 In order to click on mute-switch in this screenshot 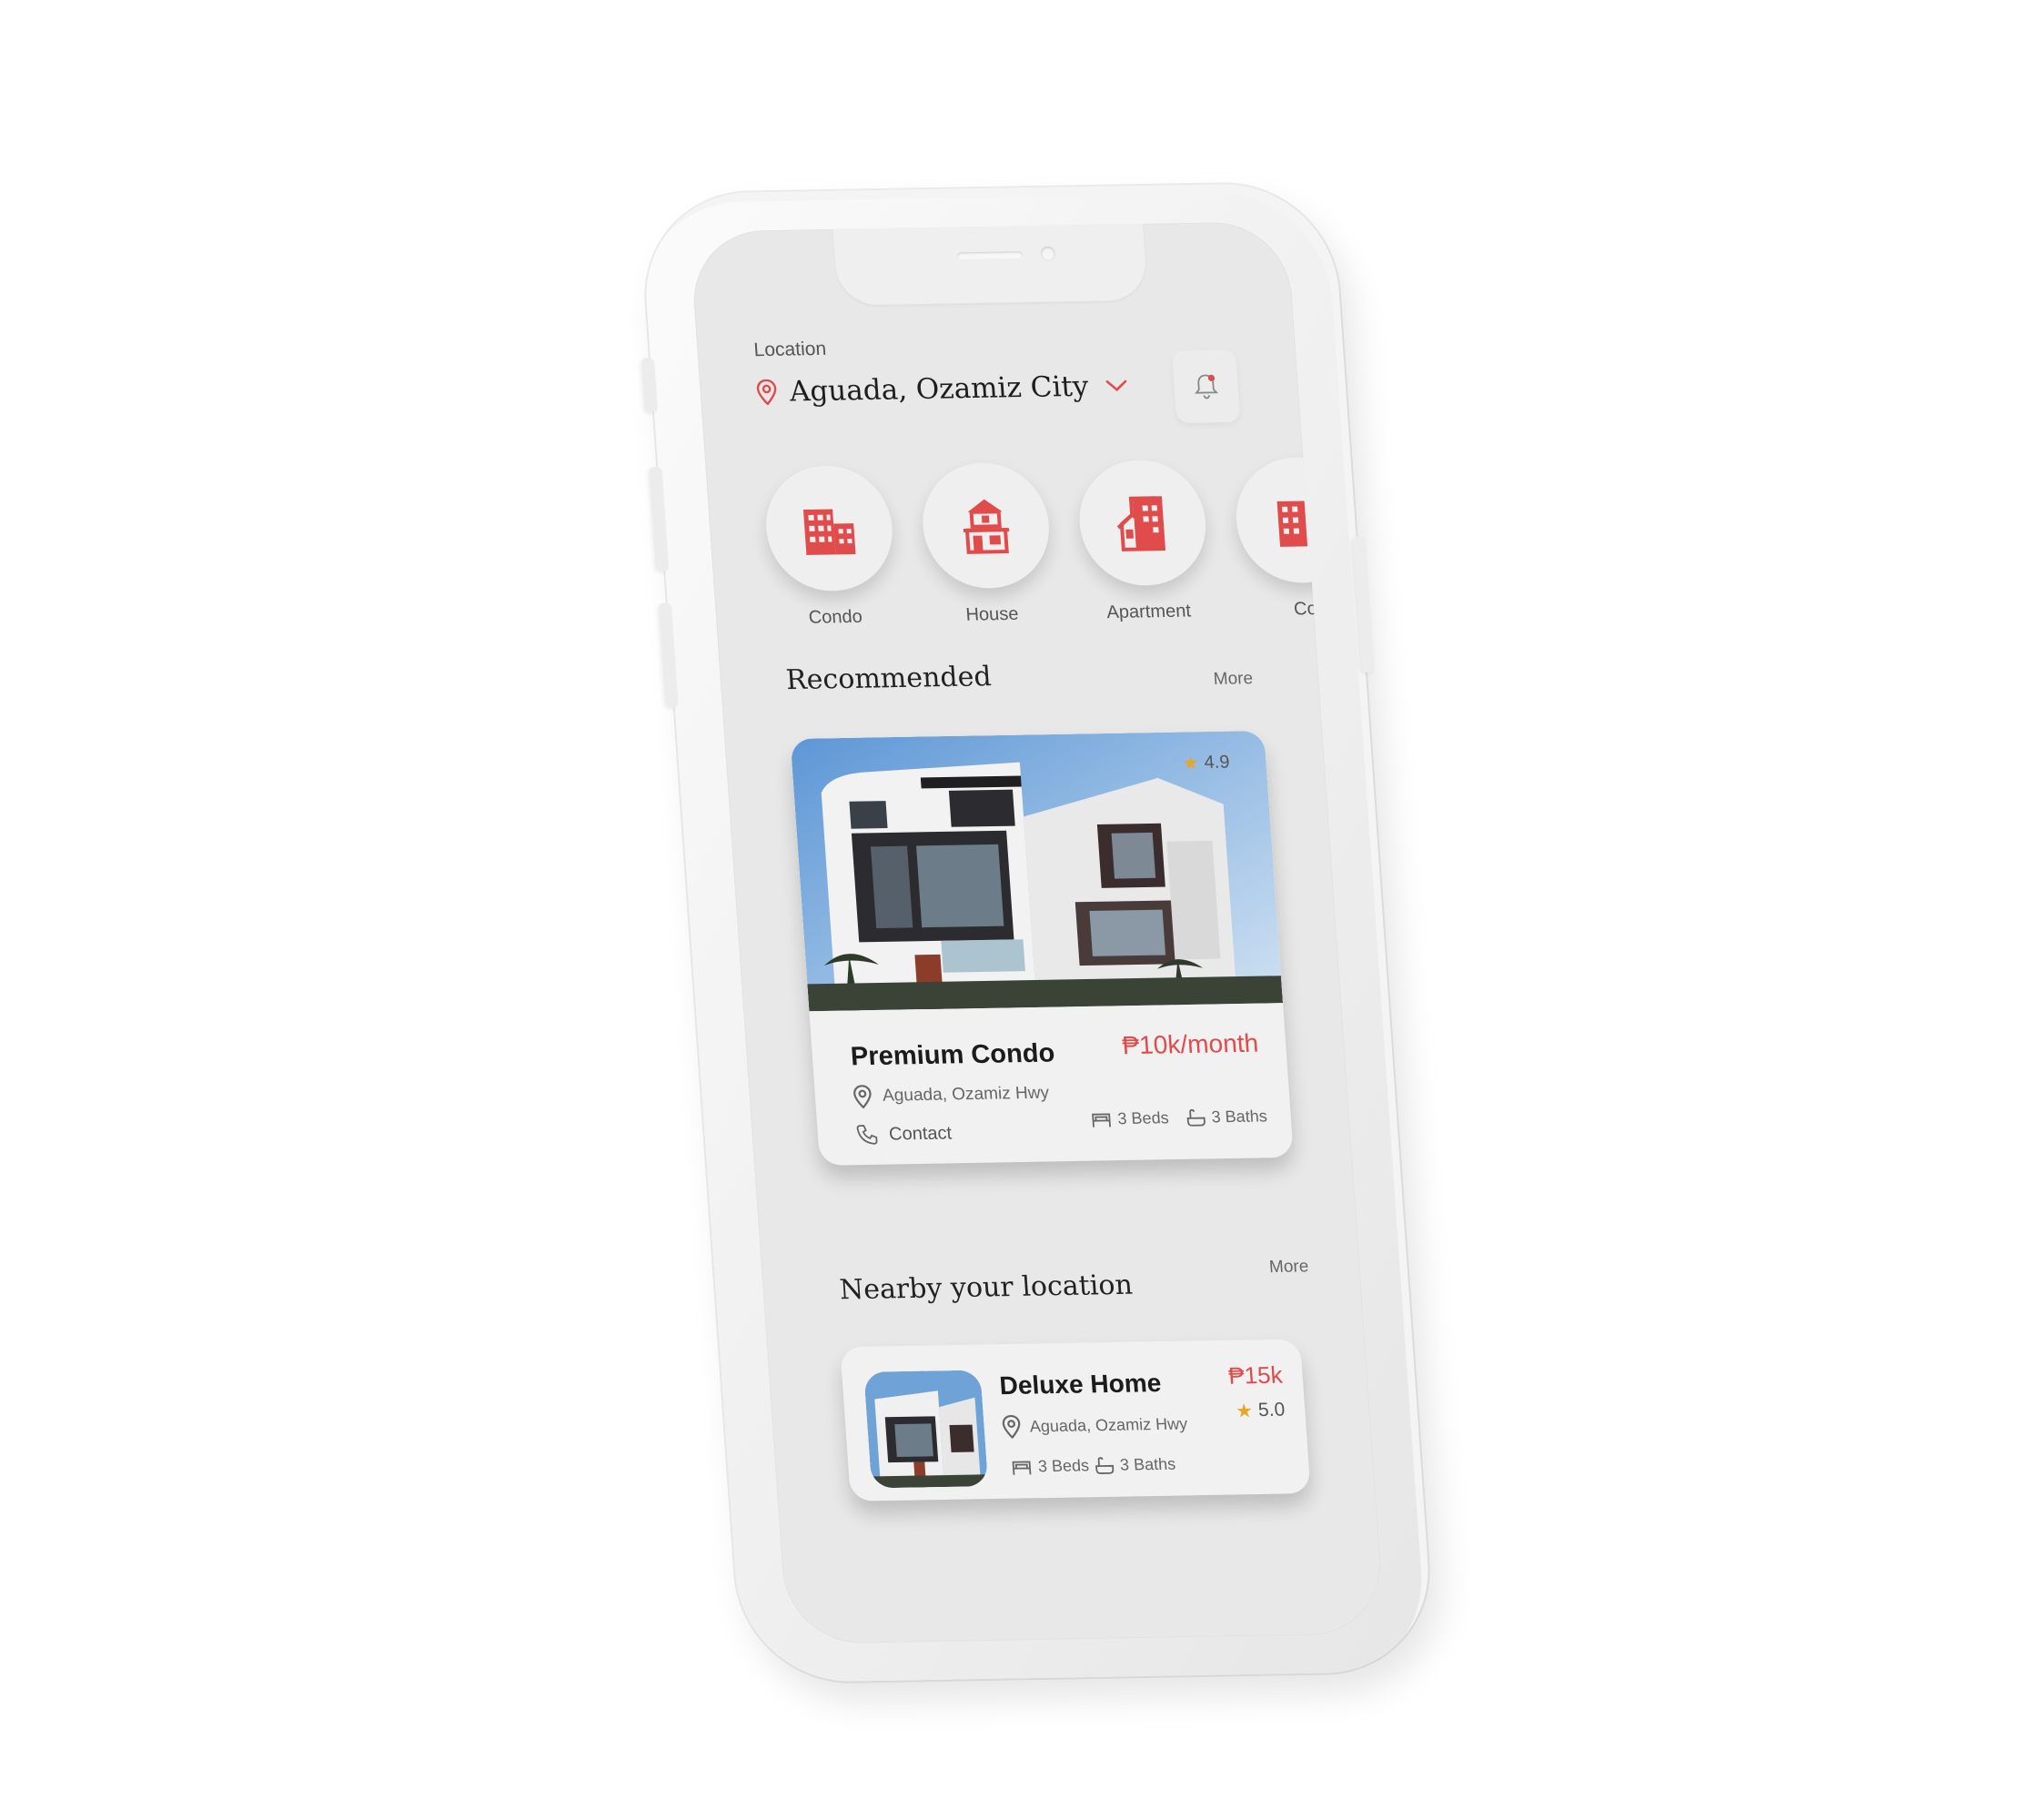, I will do `click(650, 386)`.